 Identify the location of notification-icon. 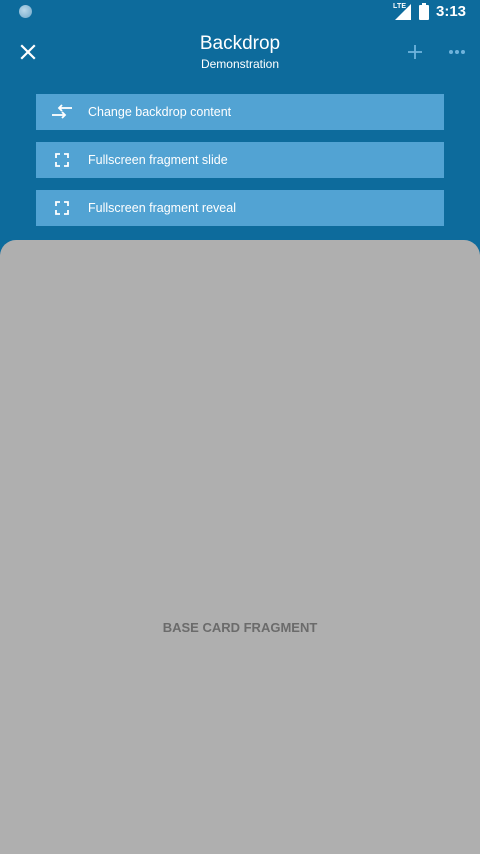
(25, 11).